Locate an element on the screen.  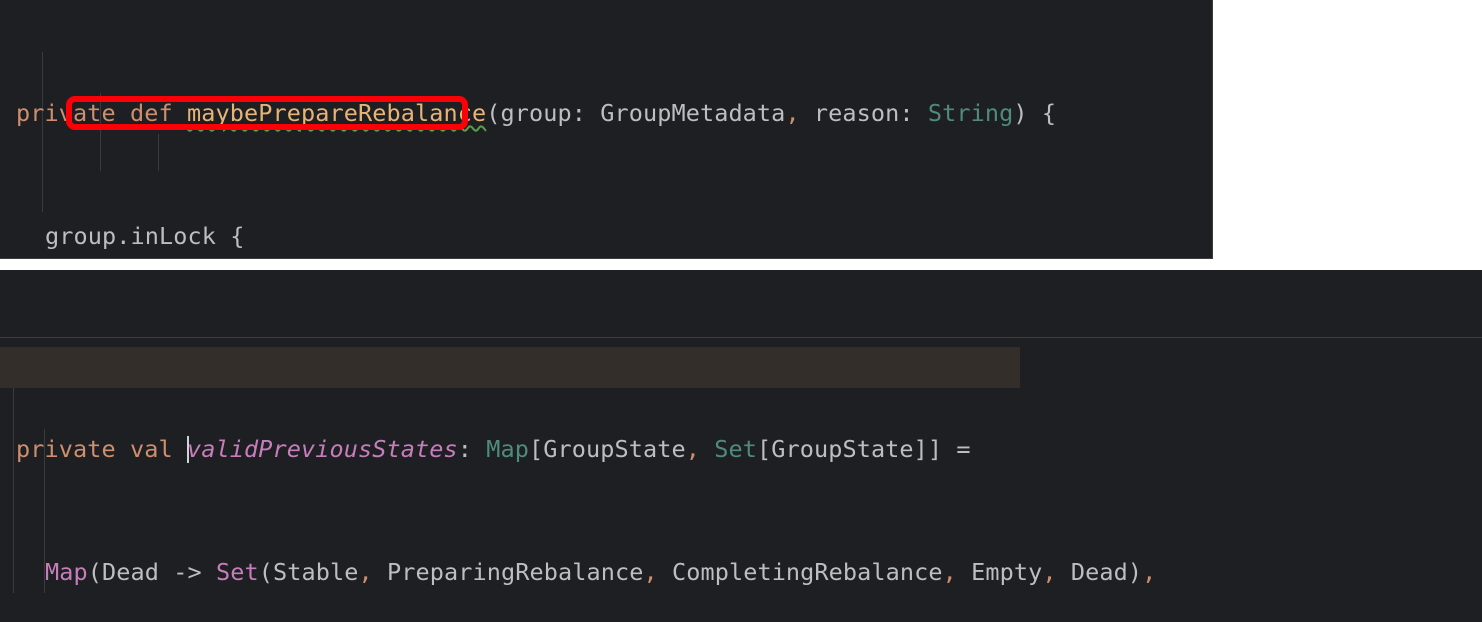
code-line: group.inLock { is located at coordinates (536, 236).